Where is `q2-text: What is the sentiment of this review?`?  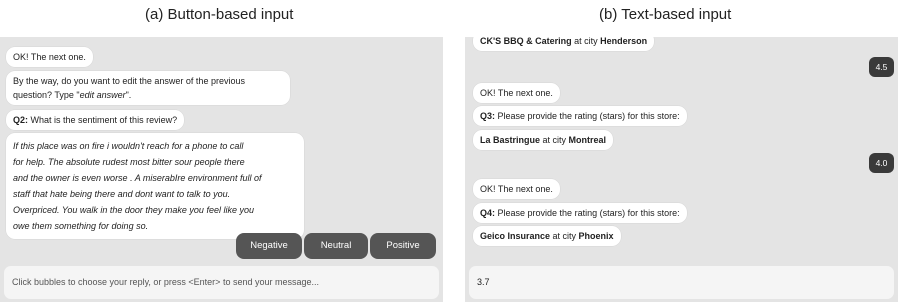 q2-text: What is the sentiment of this review? is located at coordinates (103, 120).